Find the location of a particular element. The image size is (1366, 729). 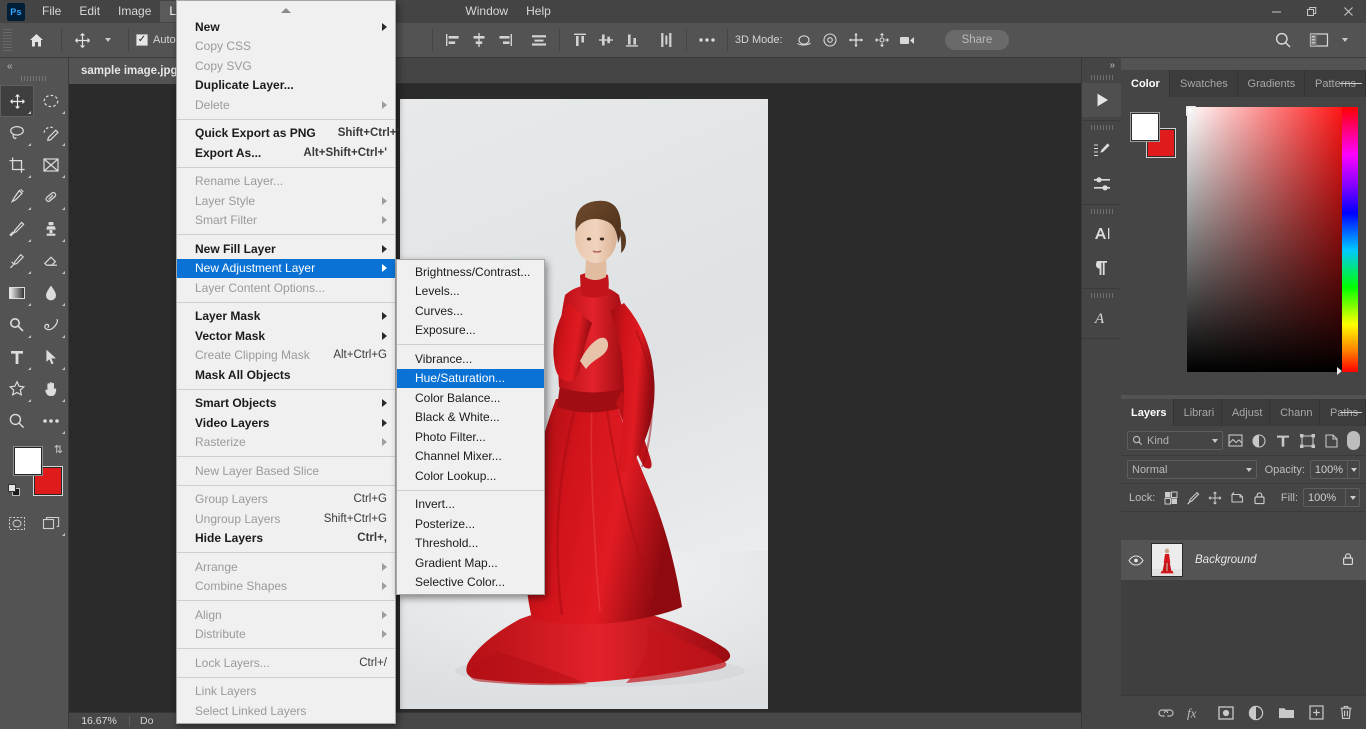

new-layer-icon is located at coordinates (1316, 713).